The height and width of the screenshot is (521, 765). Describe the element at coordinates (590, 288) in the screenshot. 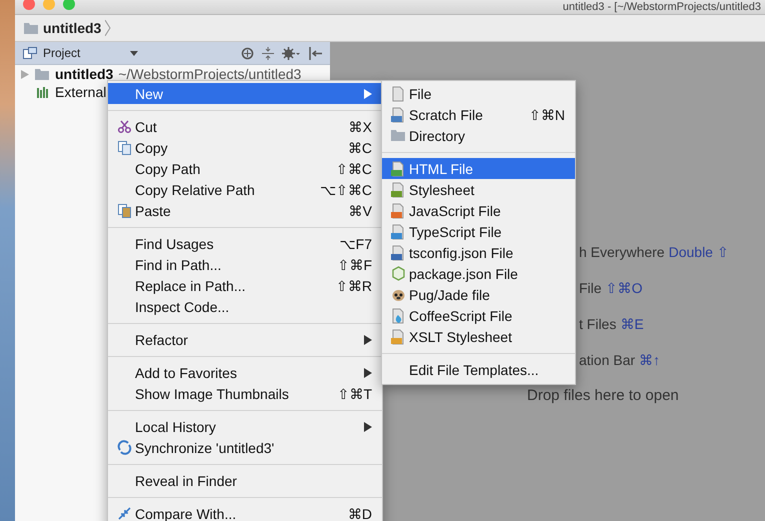

I see `hint-text: File` at that location.